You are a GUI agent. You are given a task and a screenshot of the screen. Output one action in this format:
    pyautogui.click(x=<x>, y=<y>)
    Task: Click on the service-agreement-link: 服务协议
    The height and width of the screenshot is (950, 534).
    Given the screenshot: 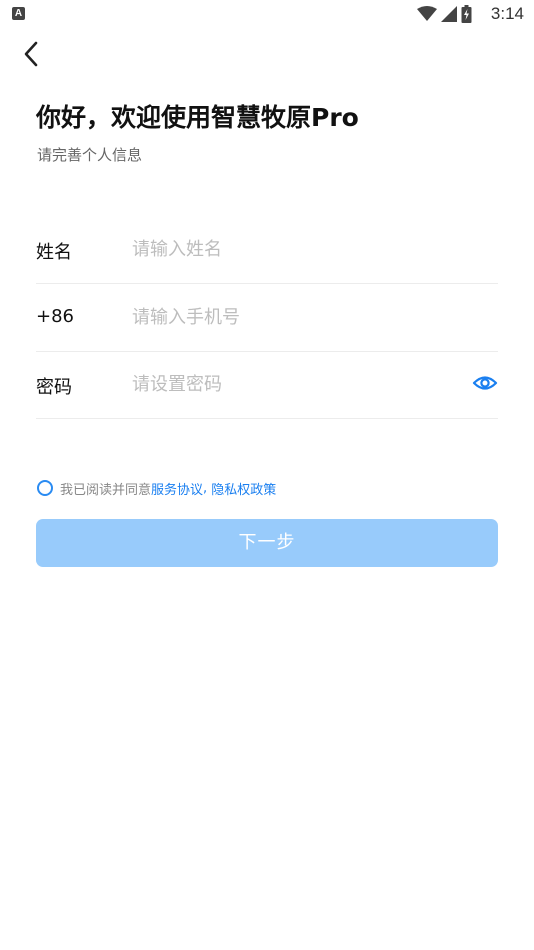 What is the action you would take?
    pyautogui.click(x=177, y=488)
    